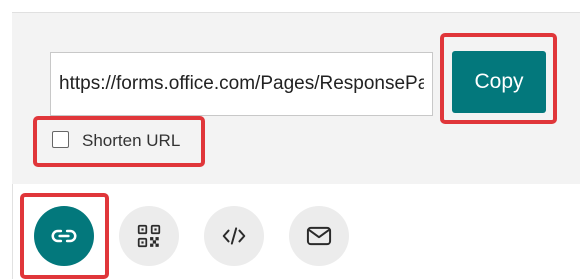 The width and height of the screenshot is (580, 279). I want to click on mail-icon, so click(319, 236).